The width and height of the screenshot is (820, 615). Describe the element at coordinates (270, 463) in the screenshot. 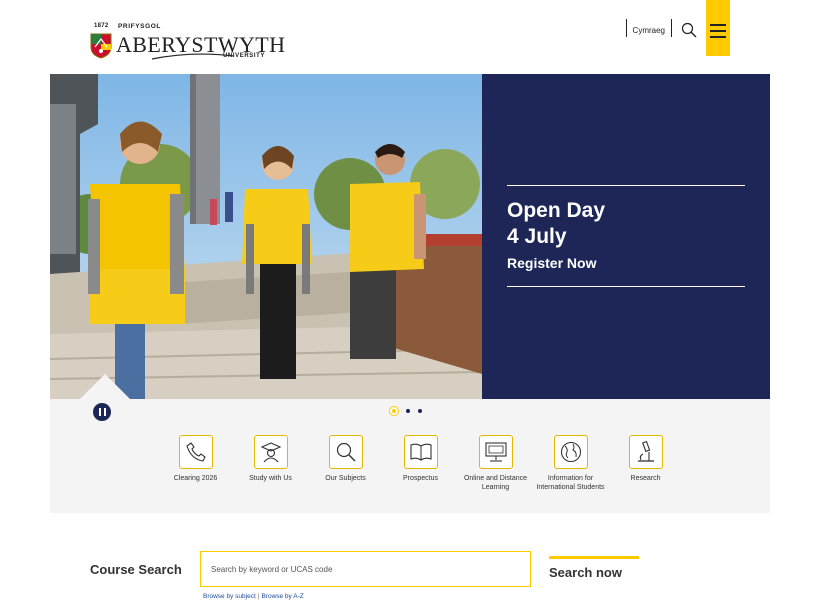

I see `quick-link-study-with-us: Study with Us` at that location.